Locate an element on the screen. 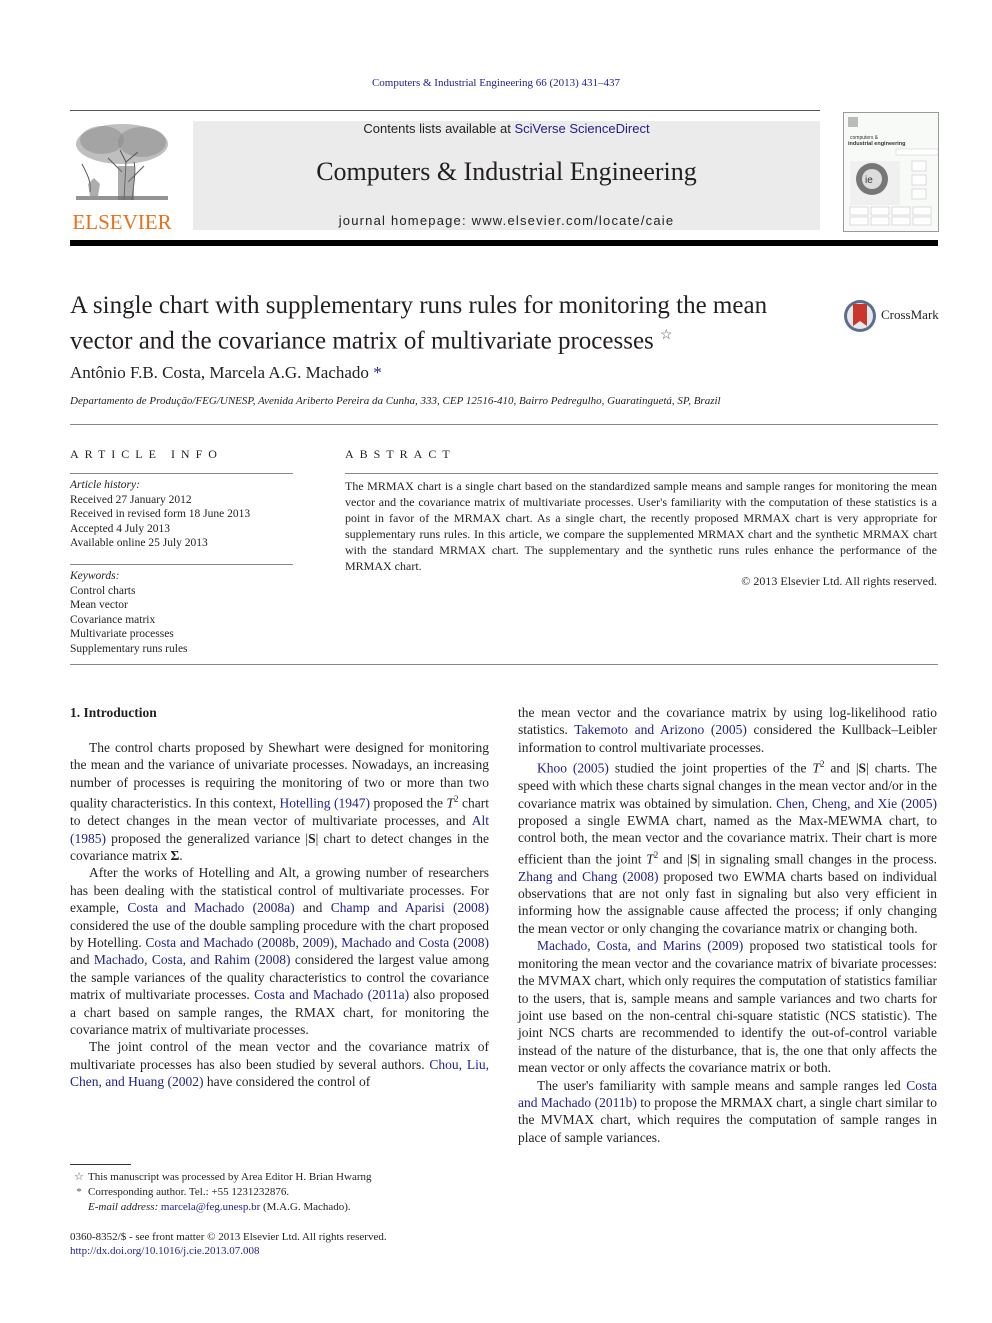  history-item: Received in revised form 18 June 2013 is located at coordinates (160, 514).